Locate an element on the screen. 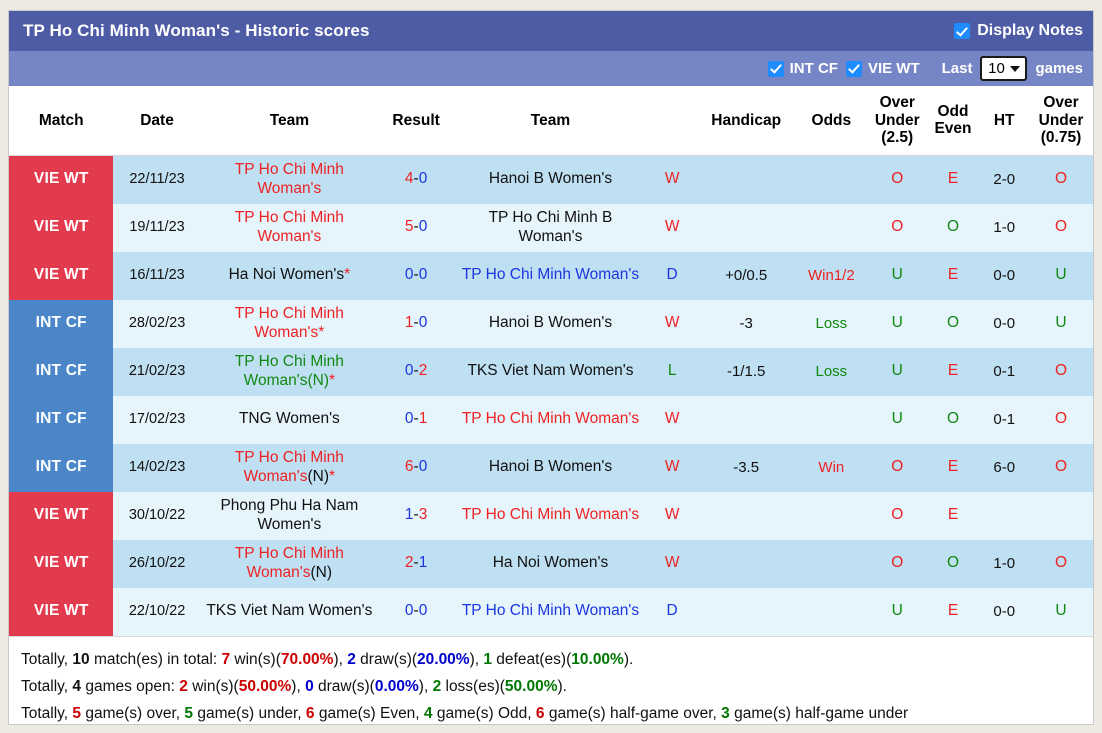 This screenshot has width=1102, height=733. ou25-line2: Under is located at coordinates (897, 120).